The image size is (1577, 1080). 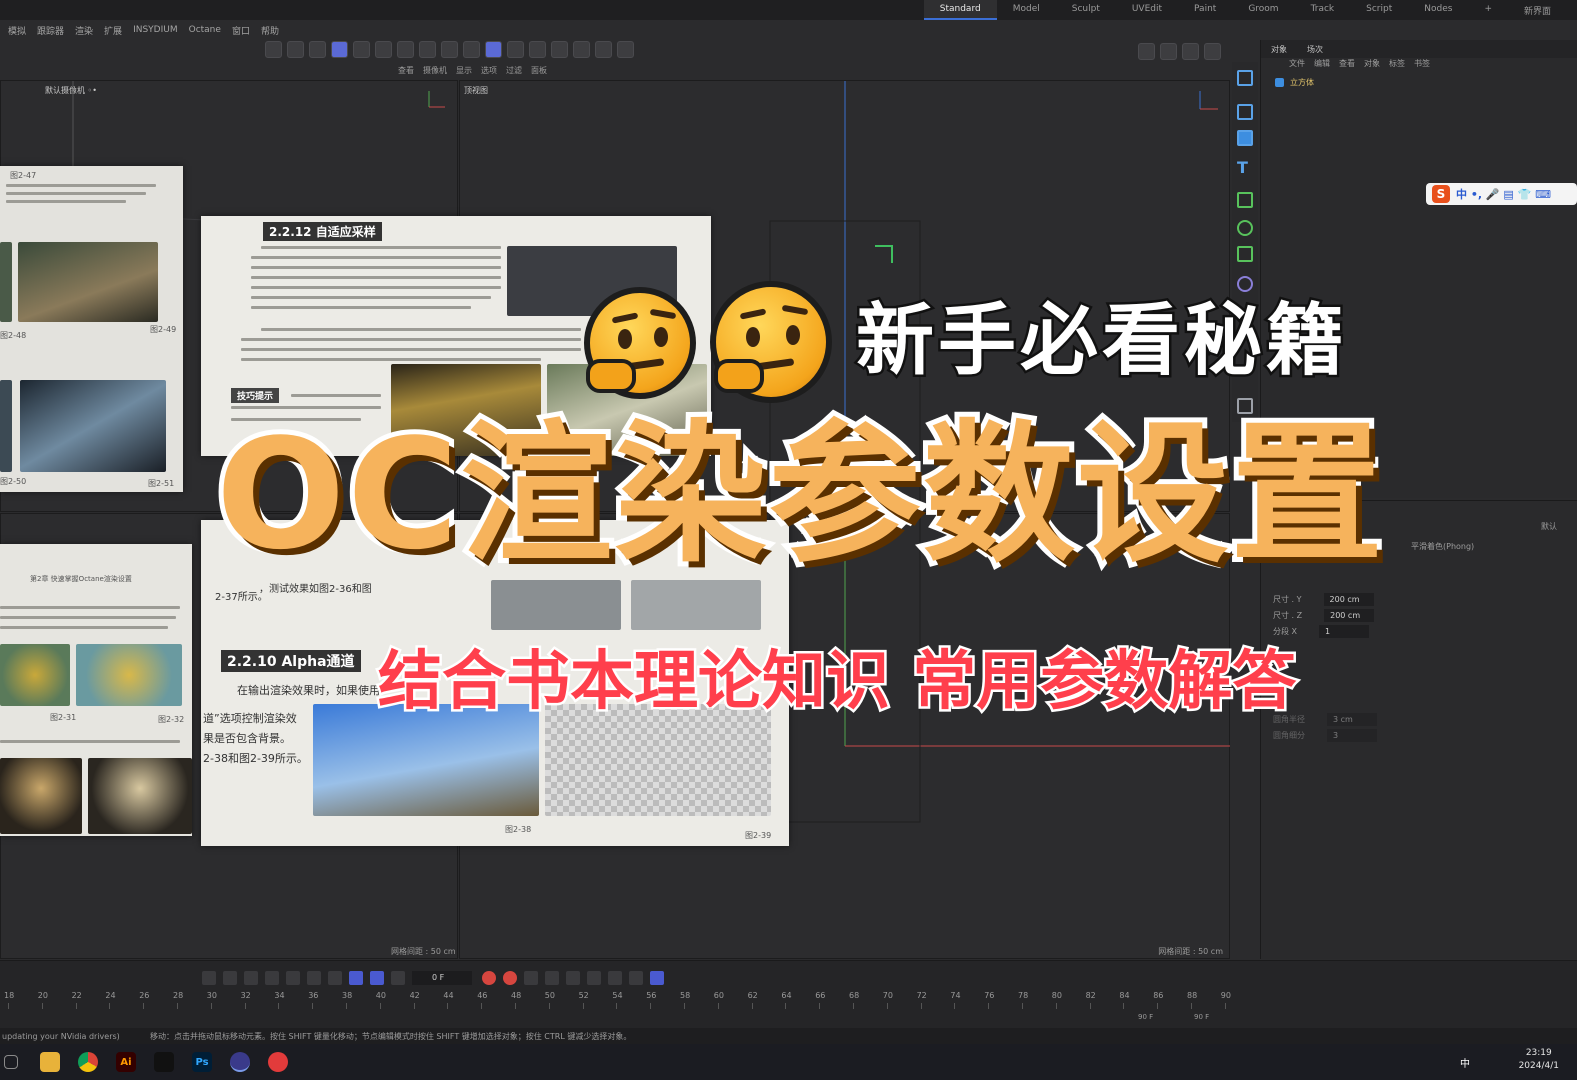 I want to click on layout-tab-sculpt: Sculpt, so click(x=1086, y=10).